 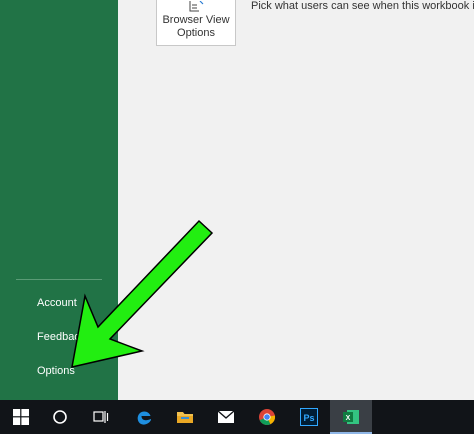 I want to click on file-explorer-icon, so click(x=185, y=417).